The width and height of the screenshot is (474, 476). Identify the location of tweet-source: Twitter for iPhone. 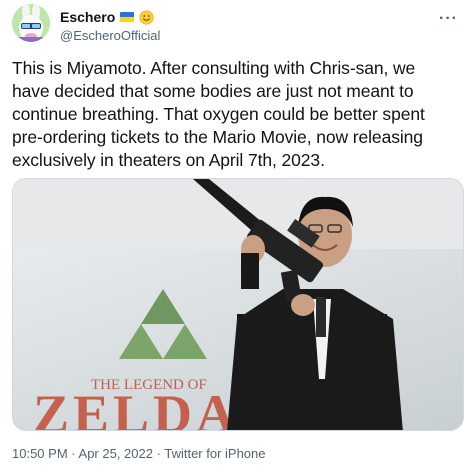
(214, 453).